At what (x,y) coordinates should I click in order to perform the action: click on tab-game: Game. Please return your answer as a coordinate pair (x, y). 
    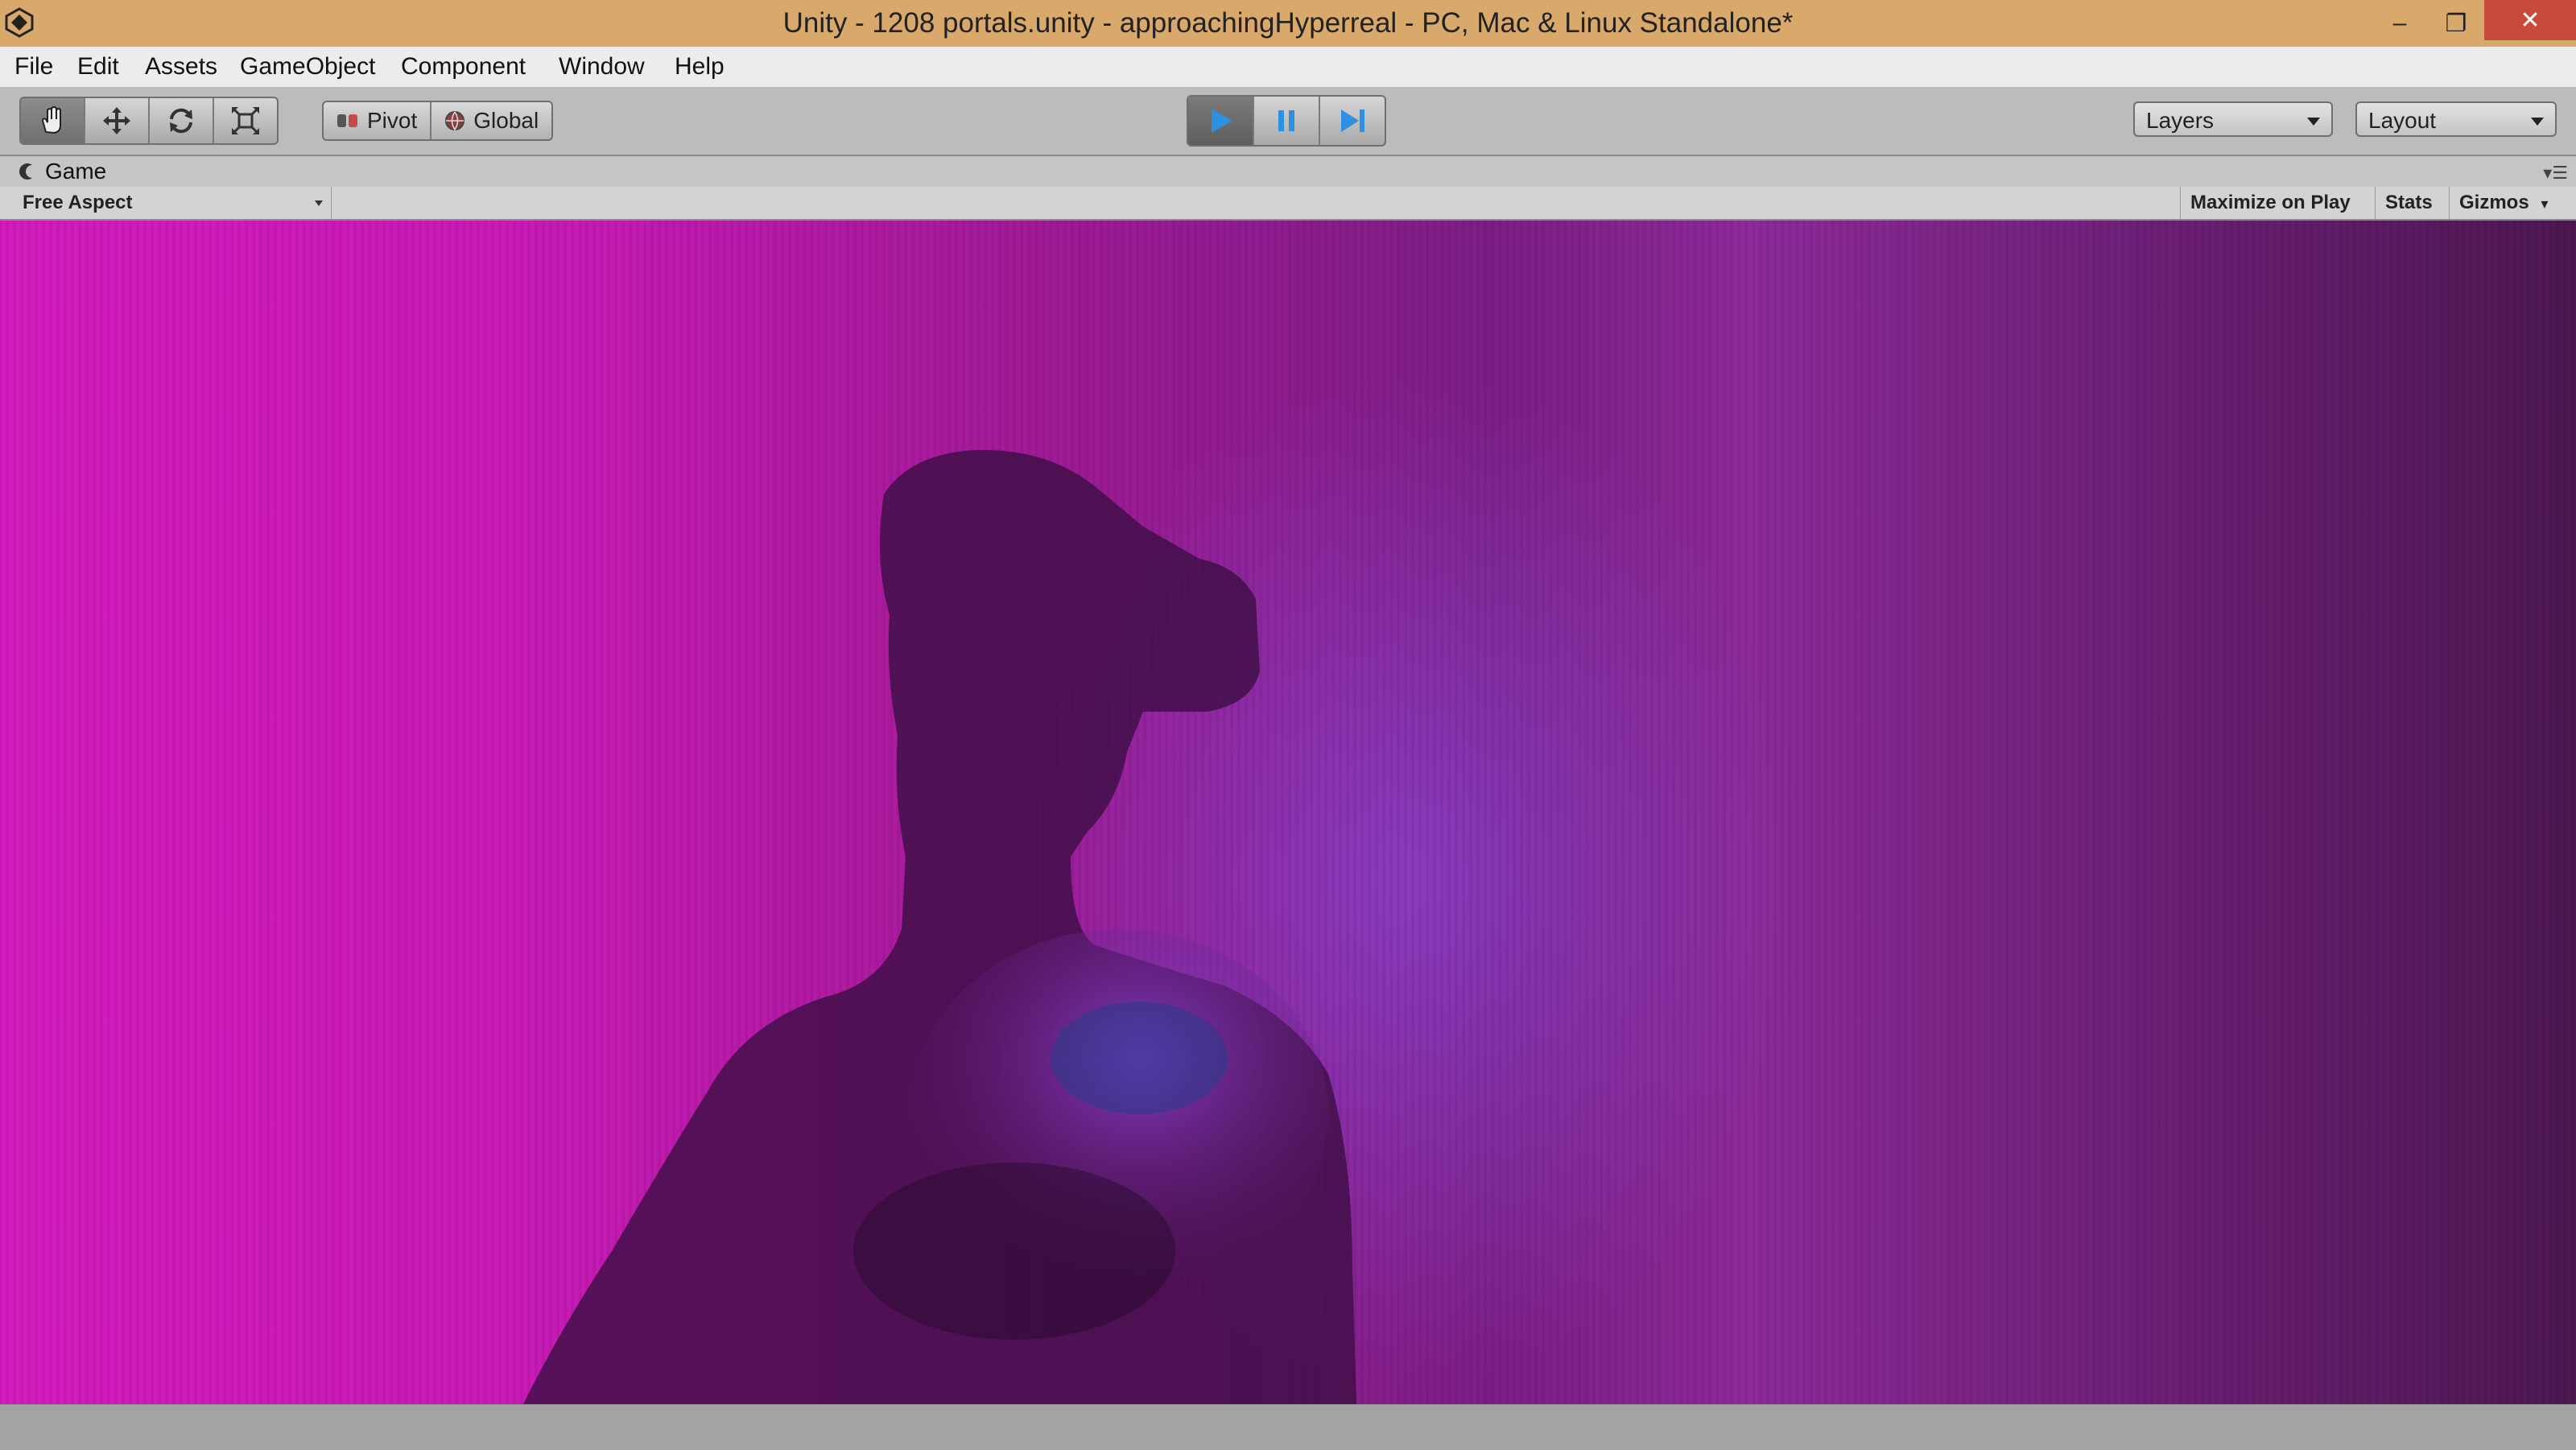
    Looking at the image, I should click on (62, 171).